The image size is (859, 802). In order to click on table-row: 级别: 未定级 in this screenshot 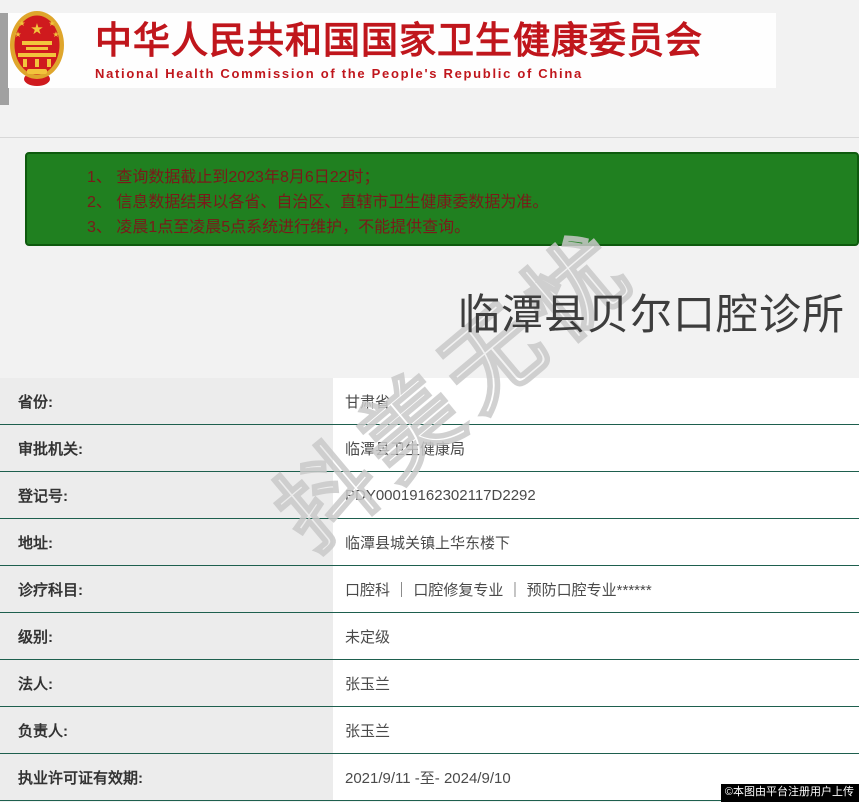, I will do `click(429, 636)`.